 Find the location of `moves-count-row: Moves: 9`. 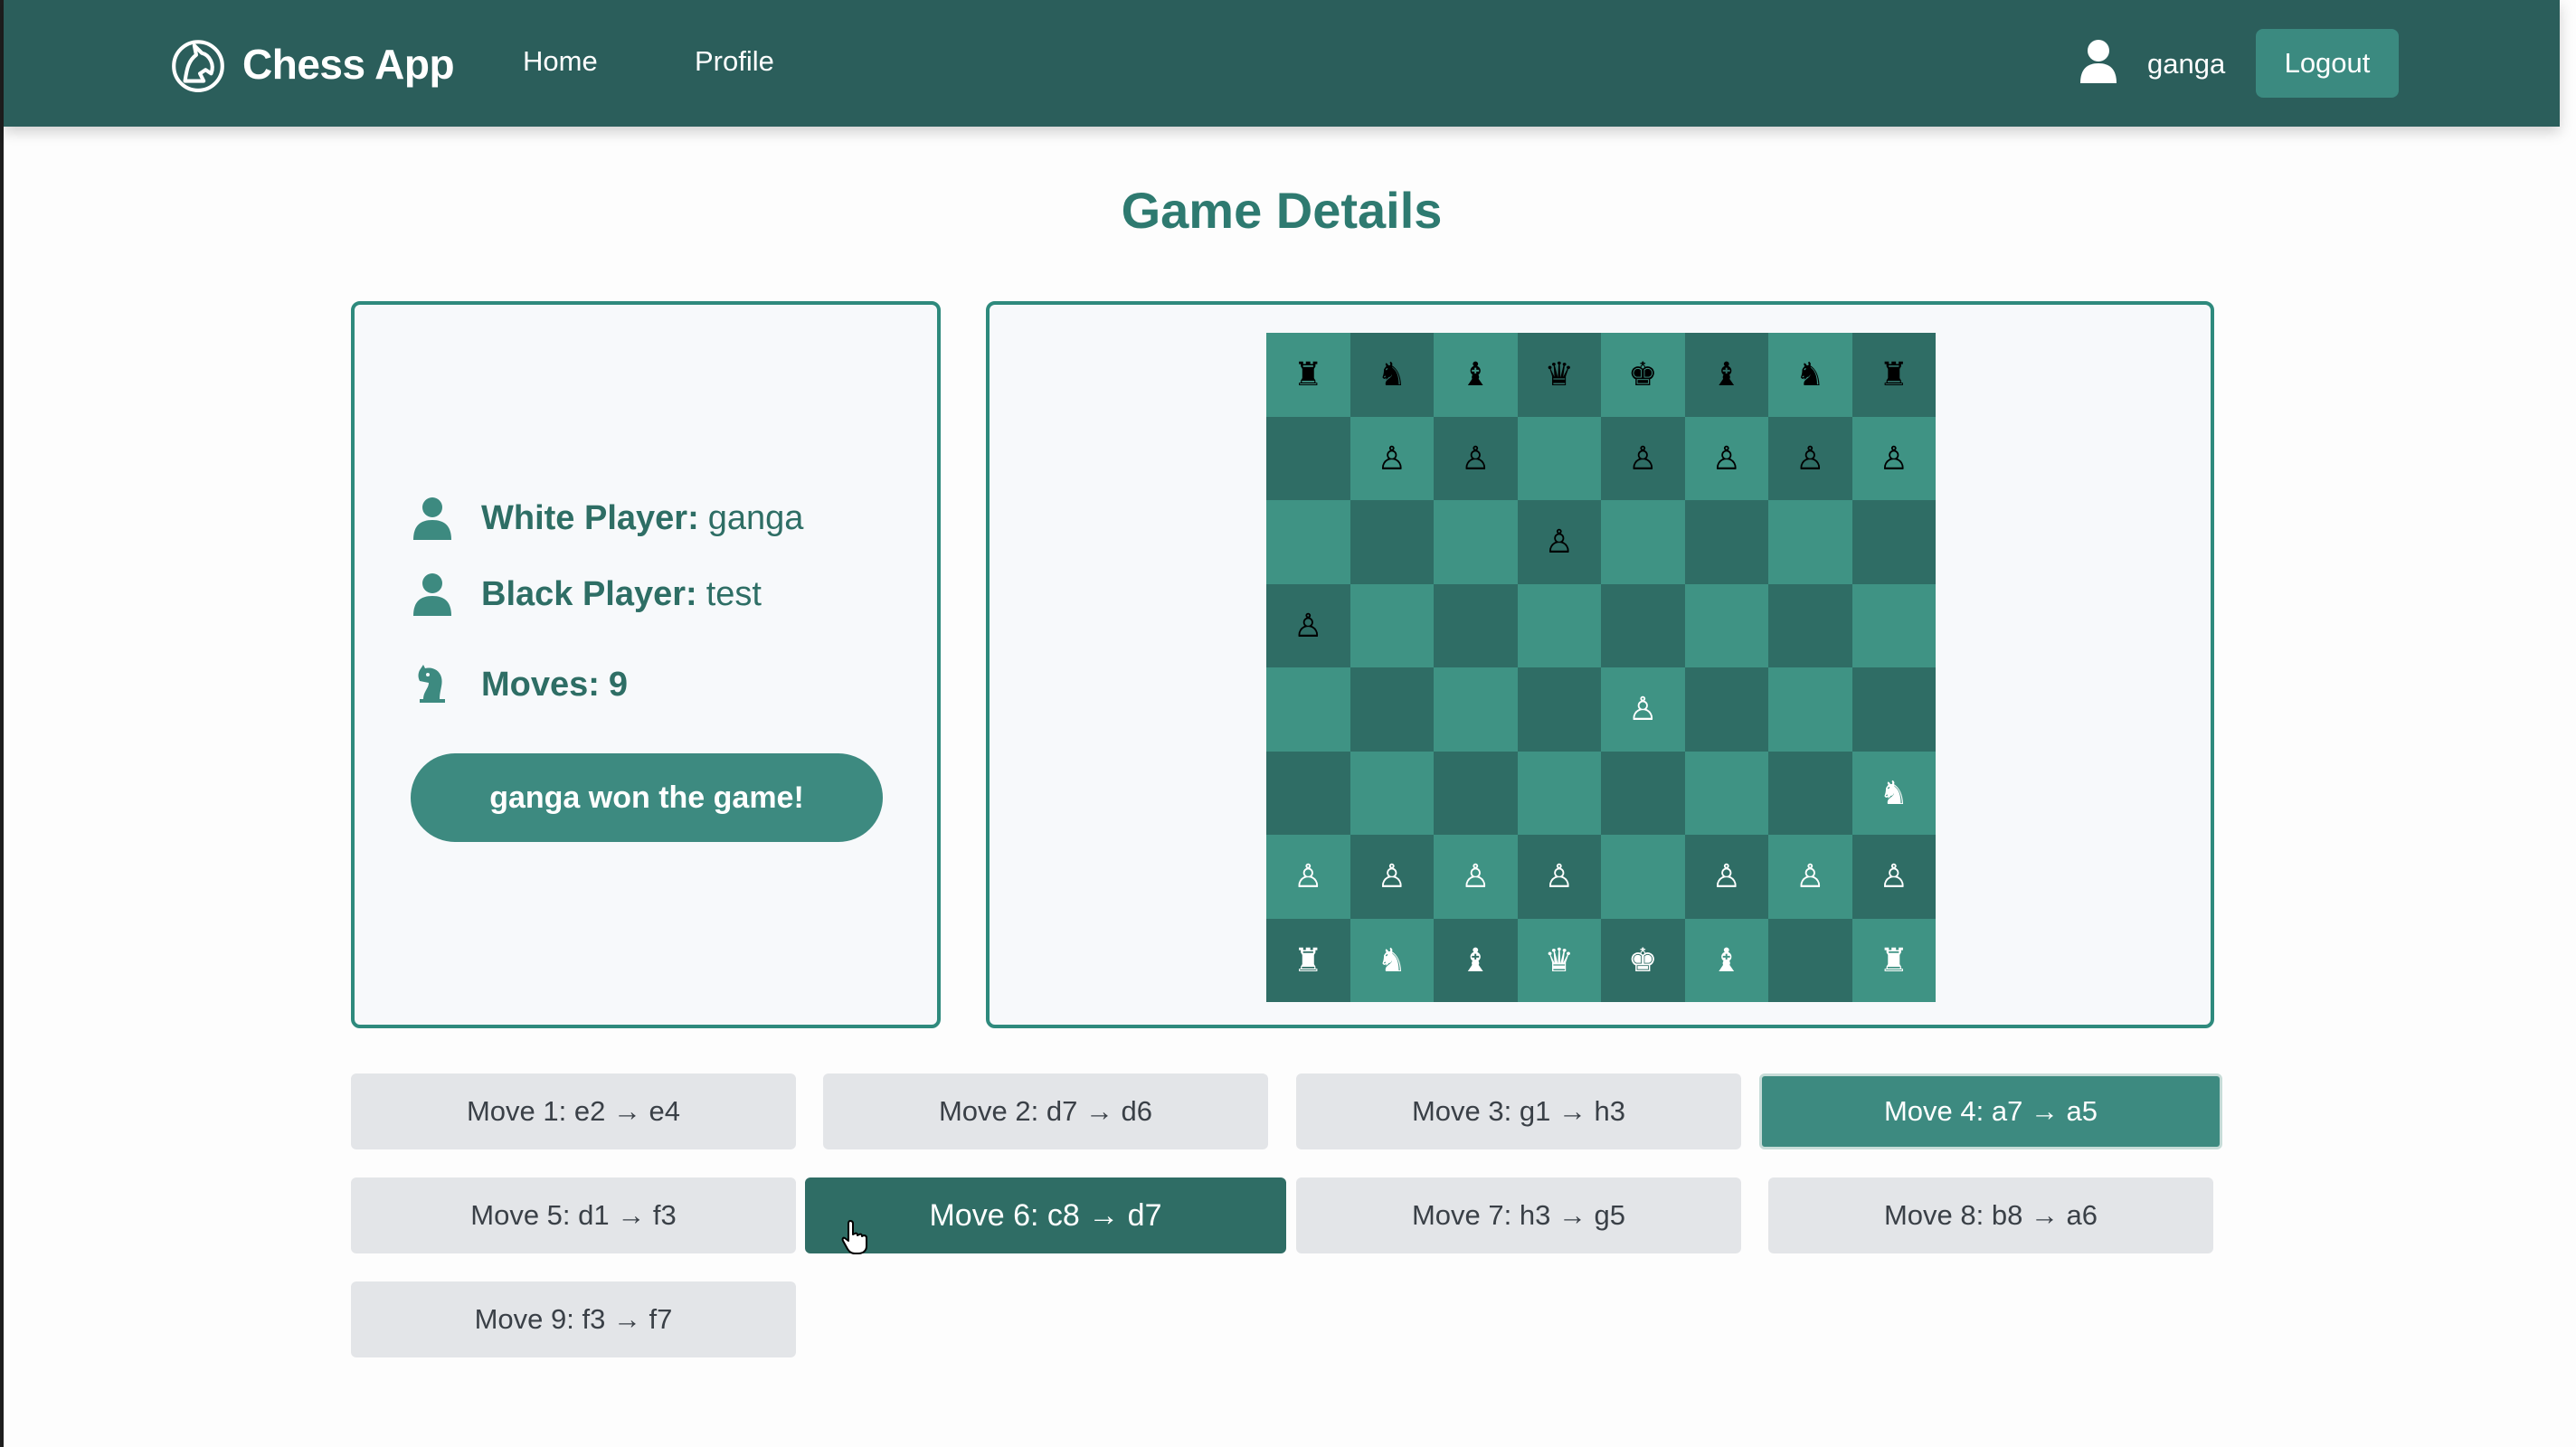

moves-count-row: Moves: 9 is located at coordinates (524, 684).